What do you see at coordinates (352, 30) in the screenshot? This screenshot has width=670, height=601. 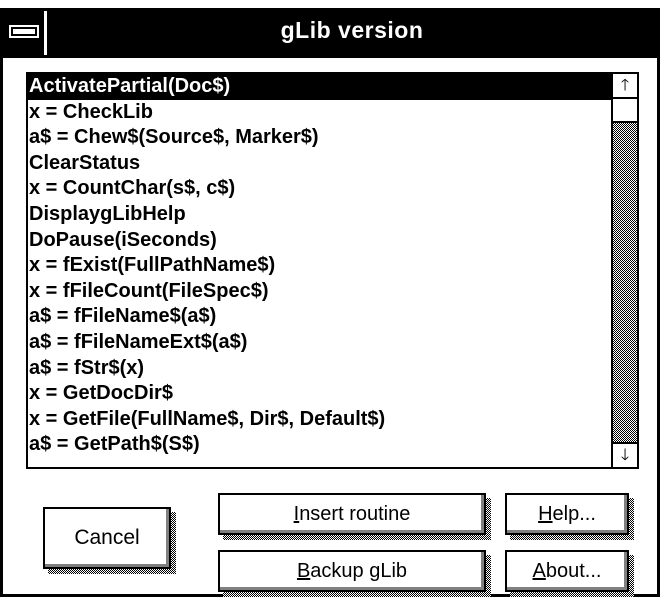 I see `window-title: gLib version` at bounding box center [352, 30].